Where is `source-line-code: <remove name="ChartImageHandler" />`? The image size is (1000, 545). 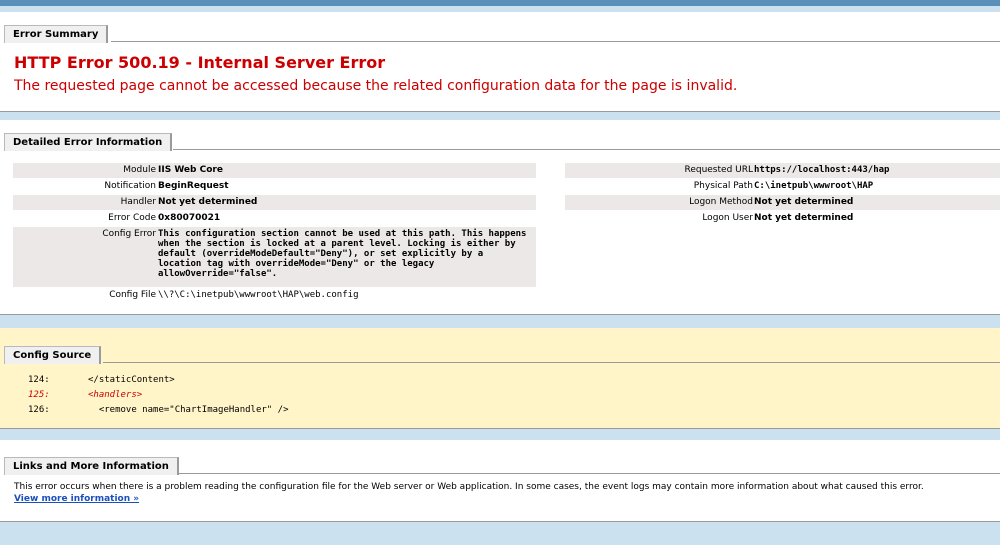
source-line-code: <remove name="ChartImageHandler" /> is located at coordinates (188, 410).